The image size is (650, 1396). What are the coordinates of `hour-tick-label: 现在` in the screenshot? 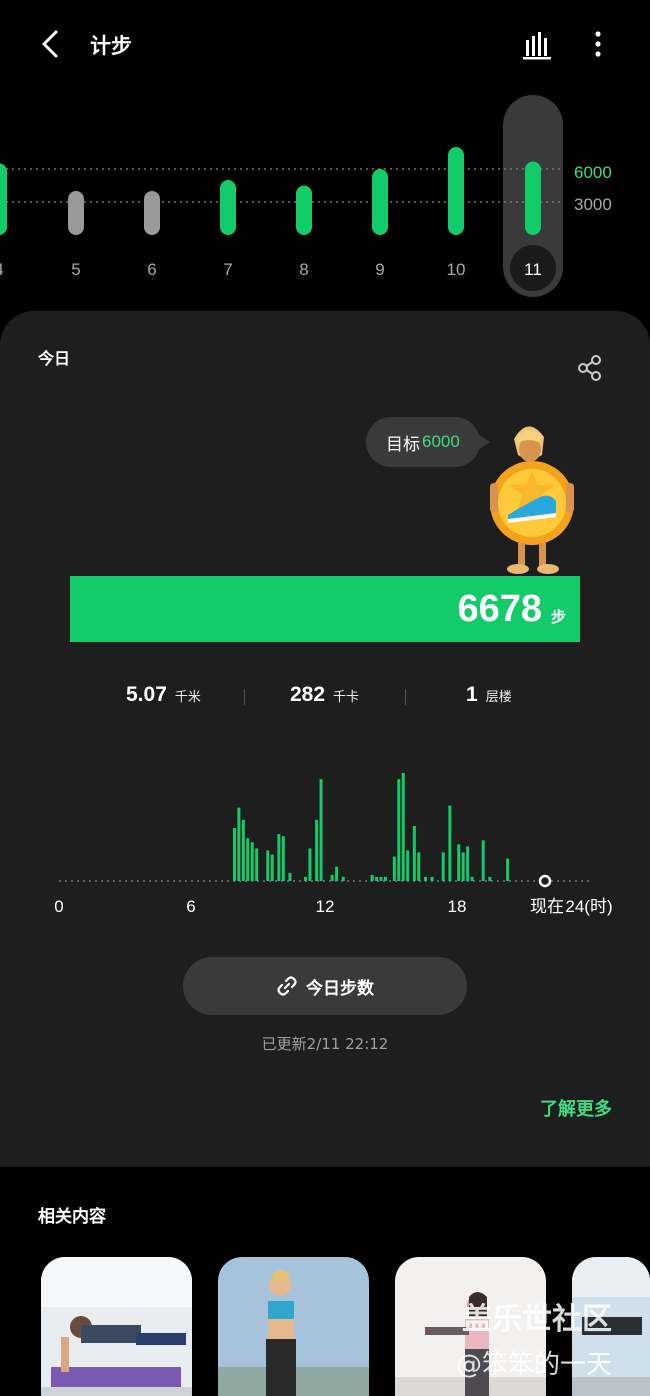 It's located at (547, 906).